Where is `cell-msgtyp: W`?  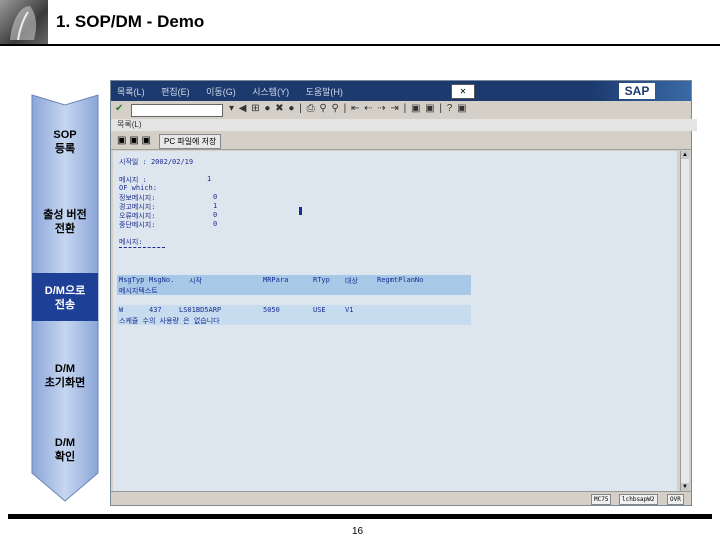 cell-msgtyp: W is located at coordinates (121, 310).